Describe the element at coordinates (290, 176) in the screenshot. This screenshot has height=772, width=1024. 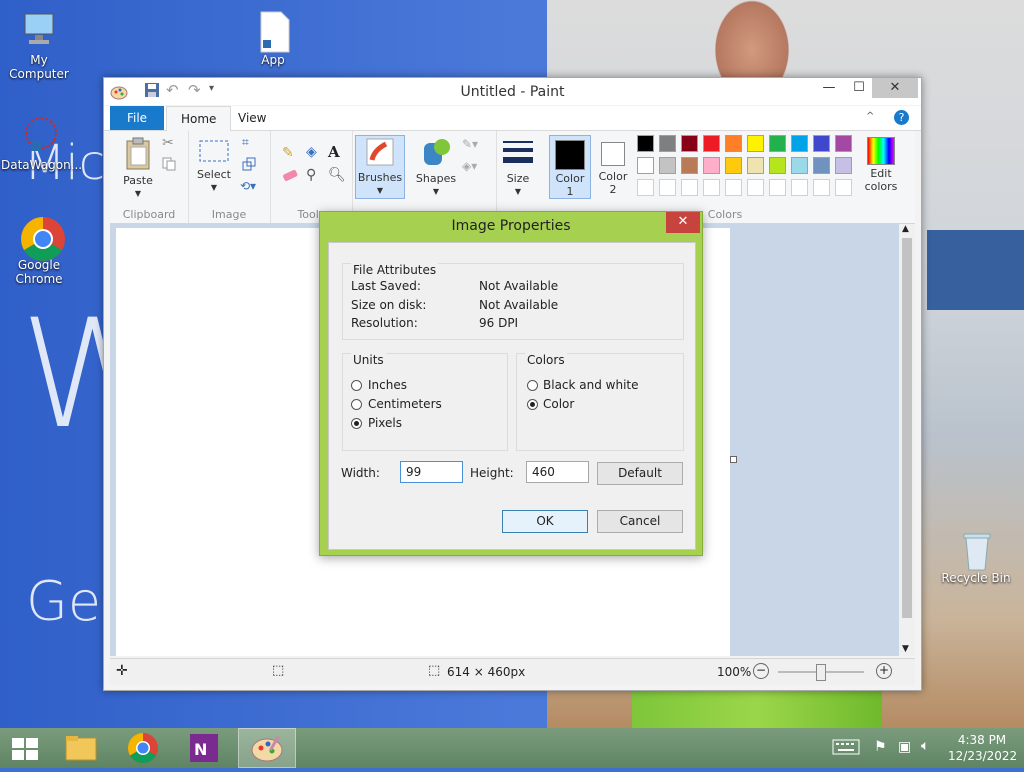
I see `eraser-icon` at that location.